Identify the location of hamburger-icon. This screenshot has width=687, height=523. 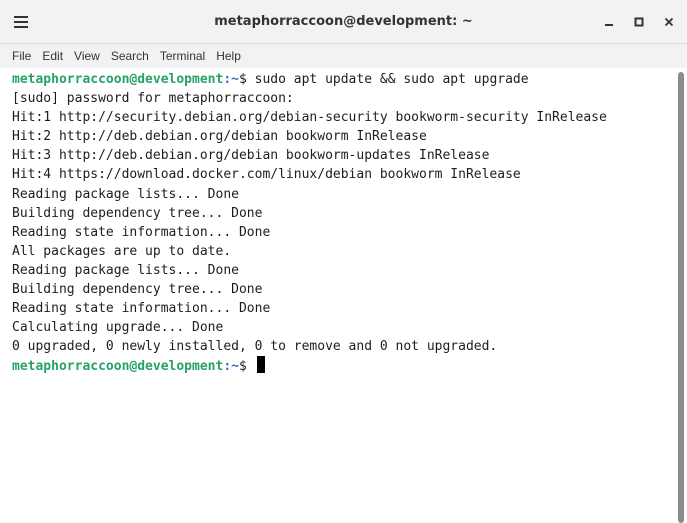
(21, 22).